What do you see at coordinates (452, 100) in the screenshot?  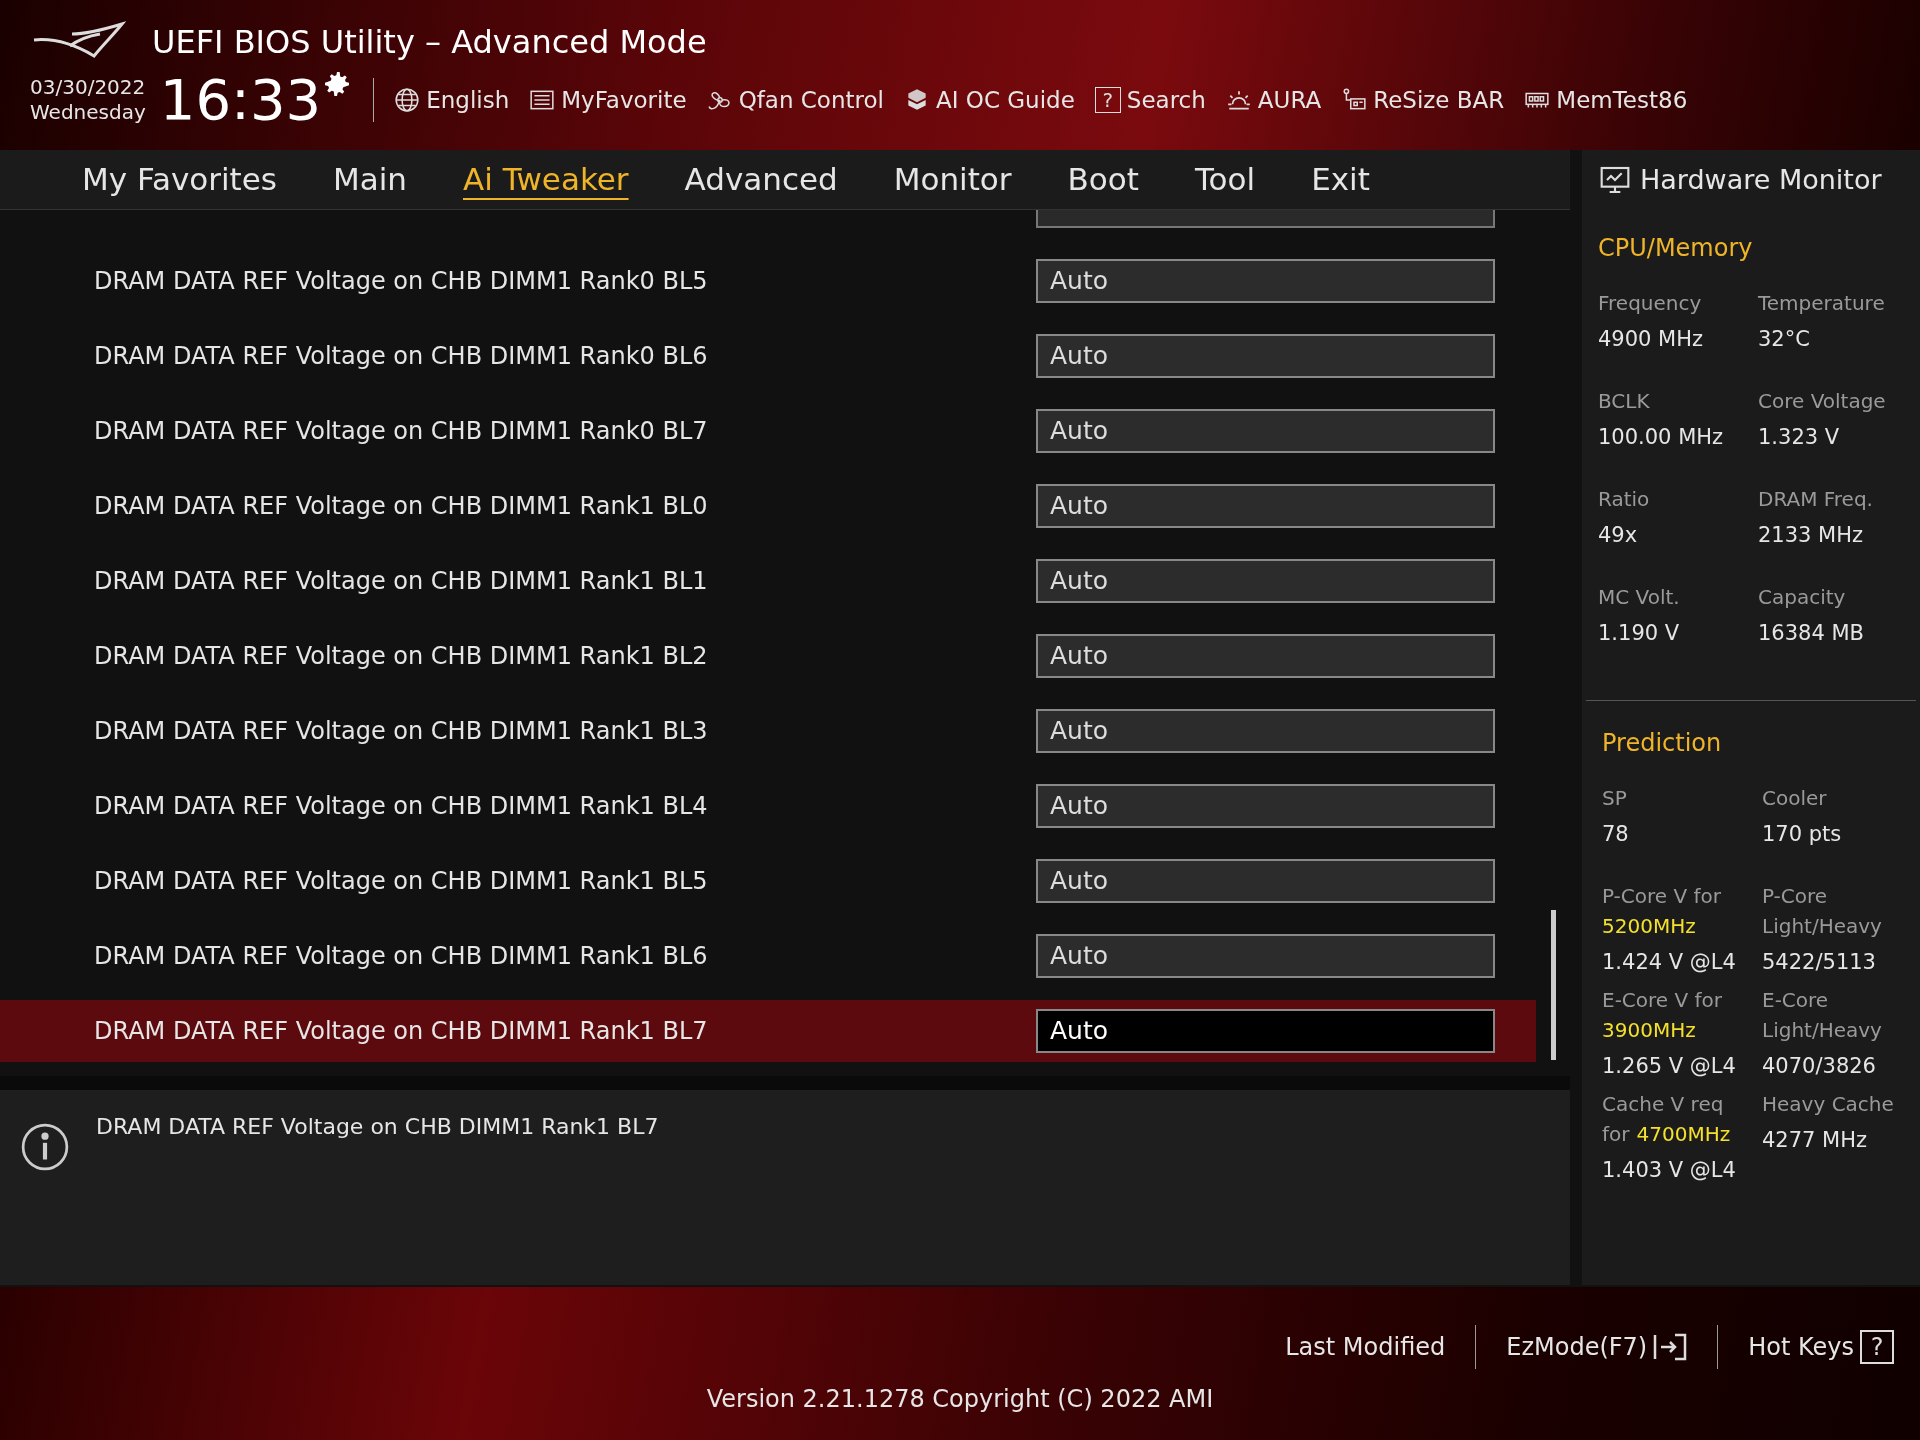 I see `toolbar-button: English` at bounding box center [452, 100].